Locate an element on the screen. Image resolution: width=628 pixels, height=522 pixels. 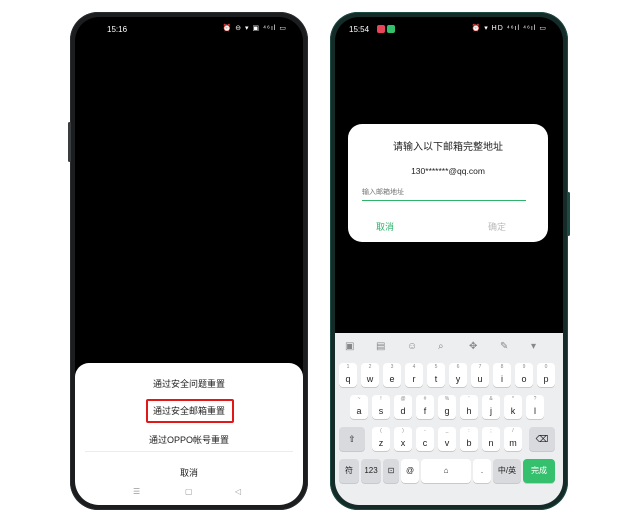
numbers-key: 123 is located at coordinates (371, 471).